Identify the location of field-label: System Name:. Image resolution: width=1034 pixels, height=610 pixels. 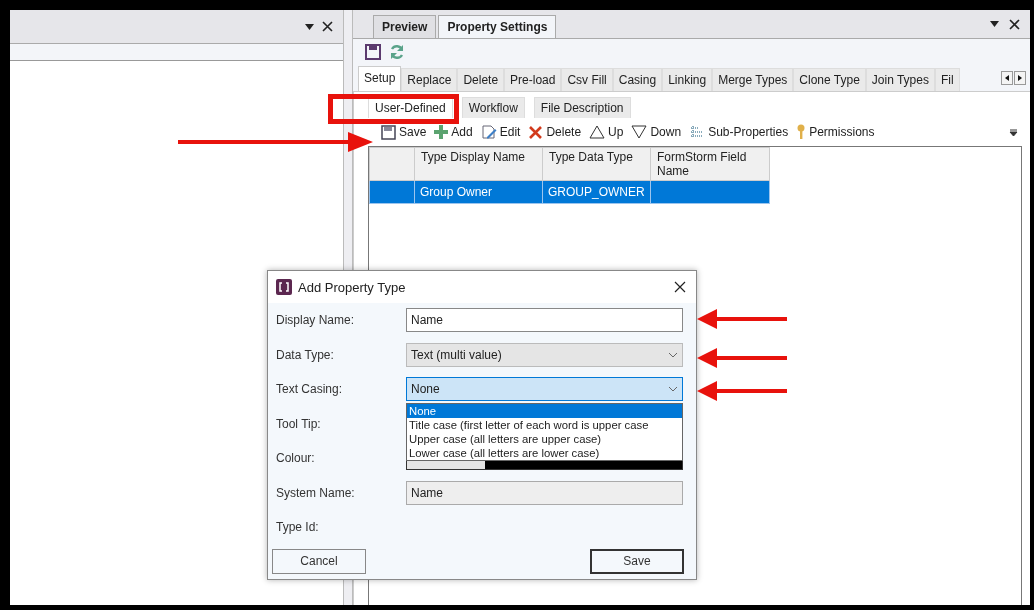
(316, 492).